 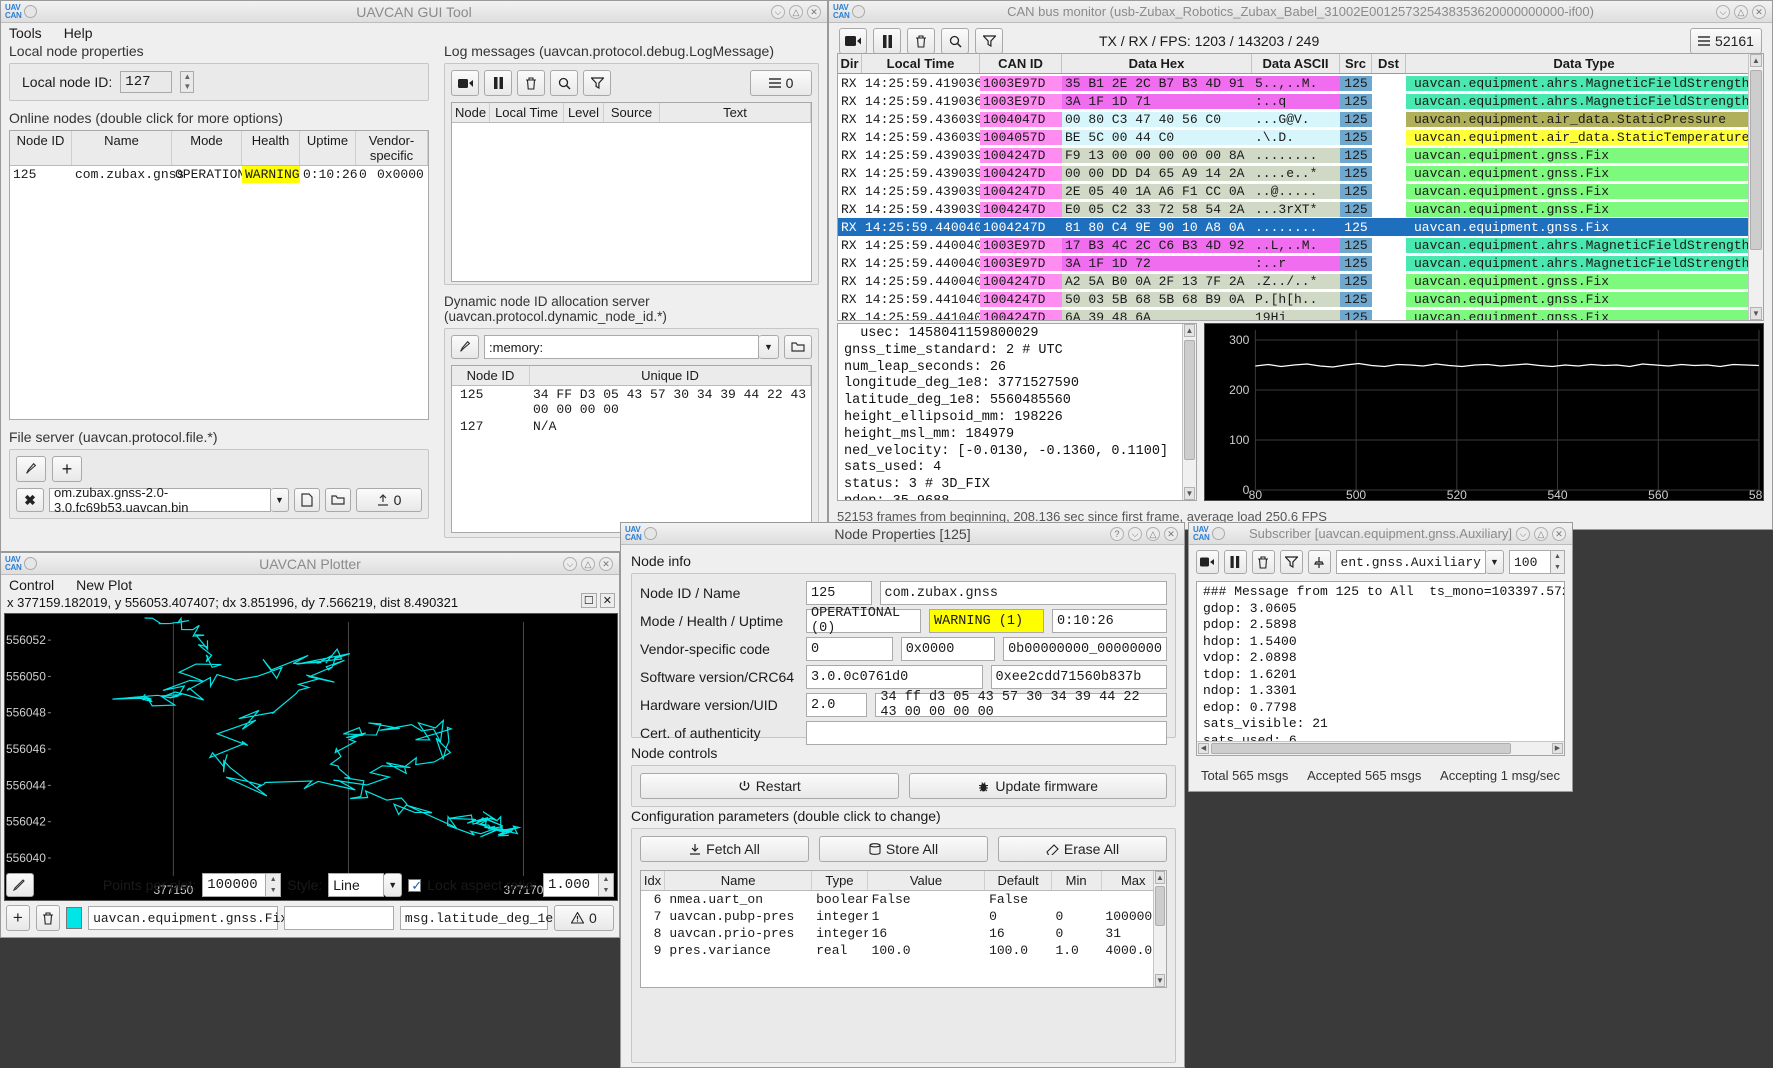 I want to click on expression-warning-button: 0, so click(x=583, y=918).